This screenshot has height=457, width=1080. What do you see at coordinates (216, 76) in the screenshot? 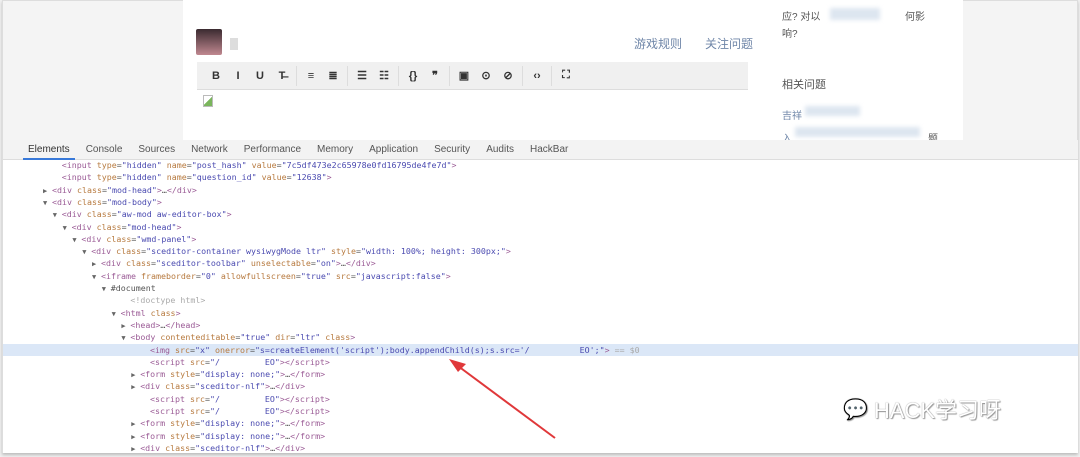
I see `toolbar-button: B` at bounding box center [216, 76].